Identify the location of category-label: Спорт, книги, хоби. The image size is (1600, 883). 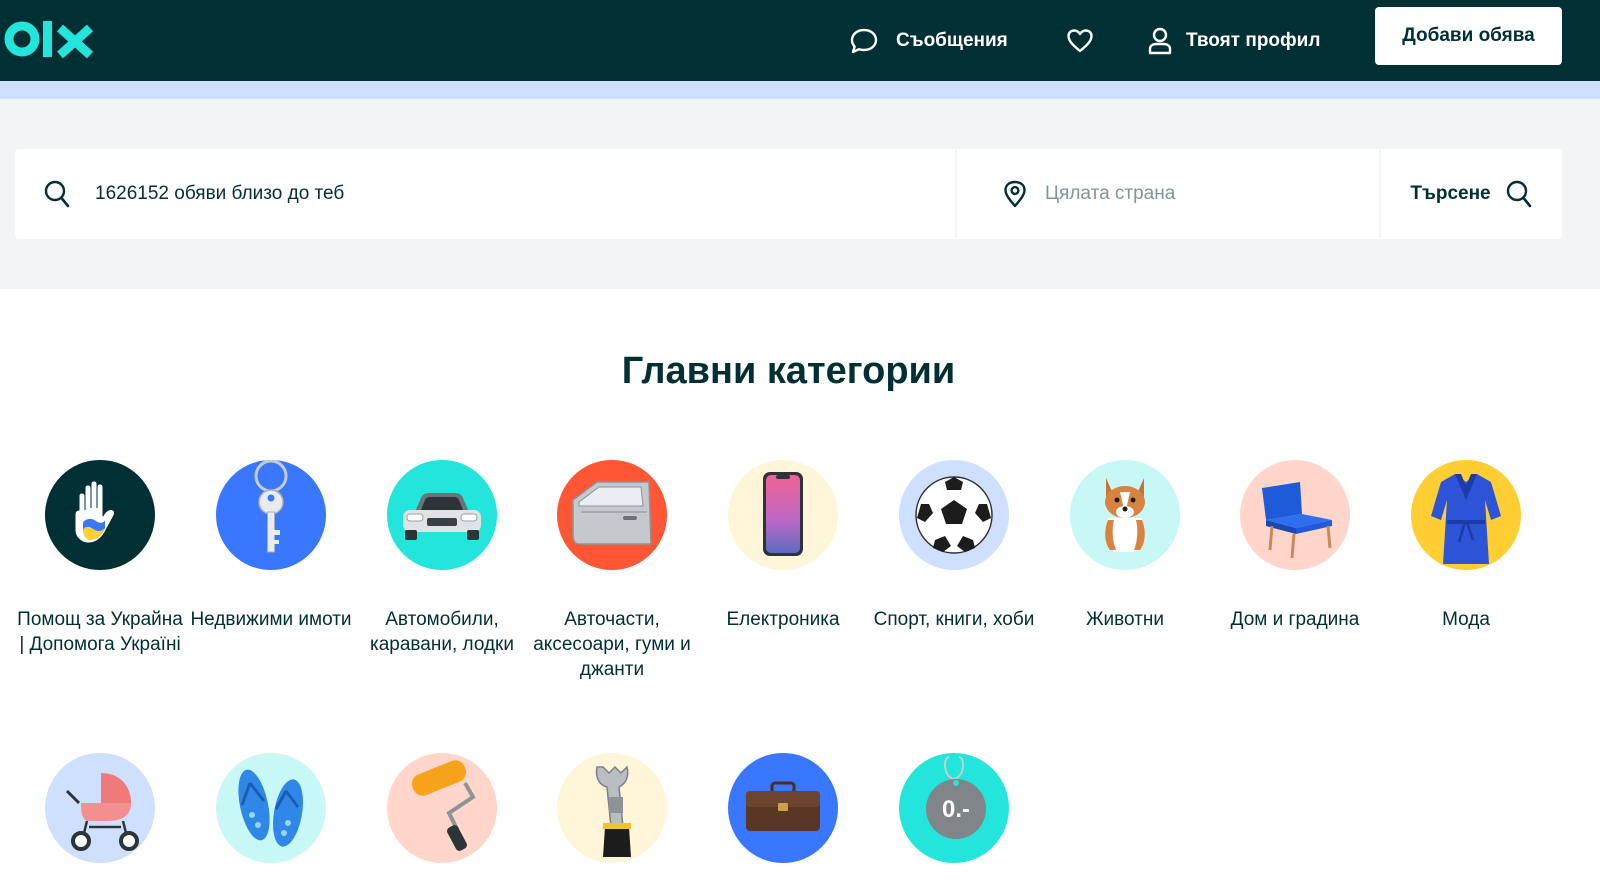
(954, 619).